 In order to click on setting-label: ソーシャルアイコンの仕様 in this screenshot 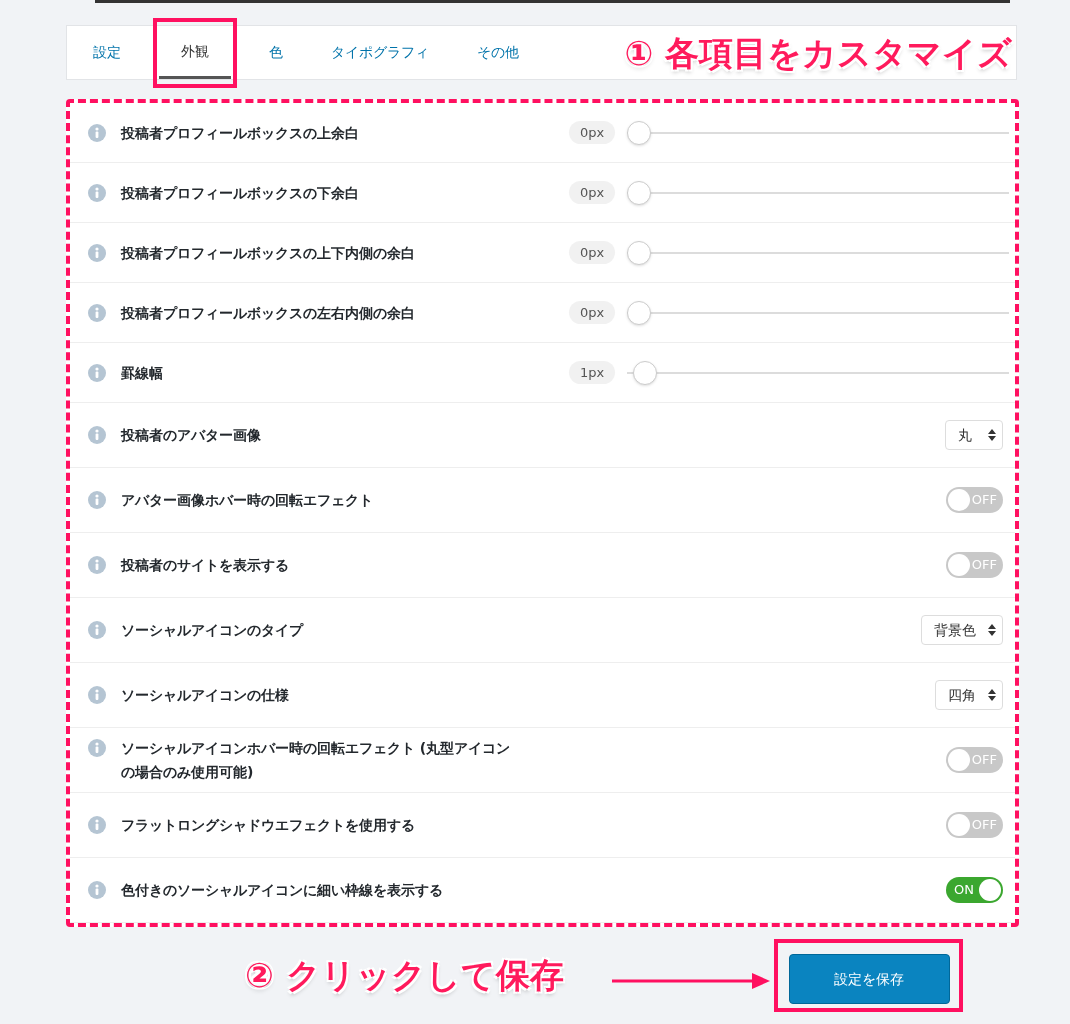, I will do `click(205, 695)`.